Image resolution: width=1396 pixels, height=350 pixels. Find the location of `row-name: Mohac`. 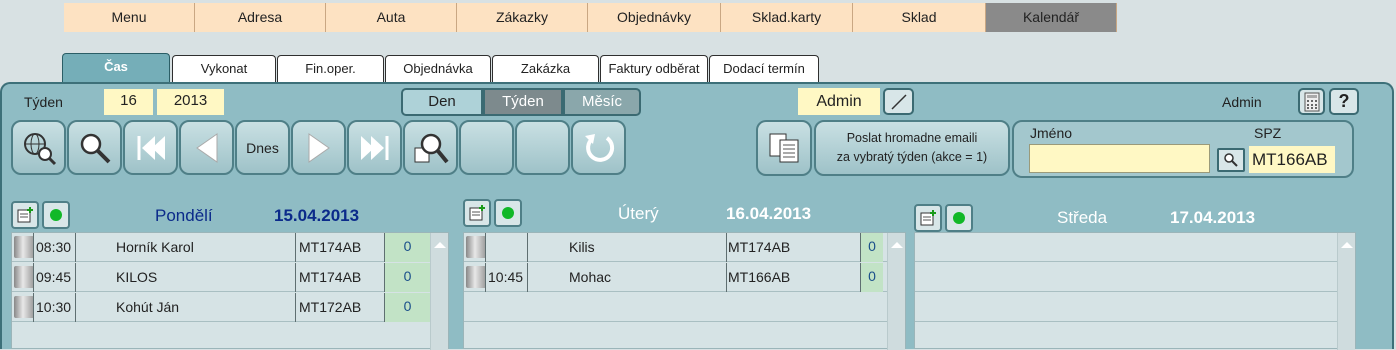

row-name: Mohac is located at coordinates (627, 277).